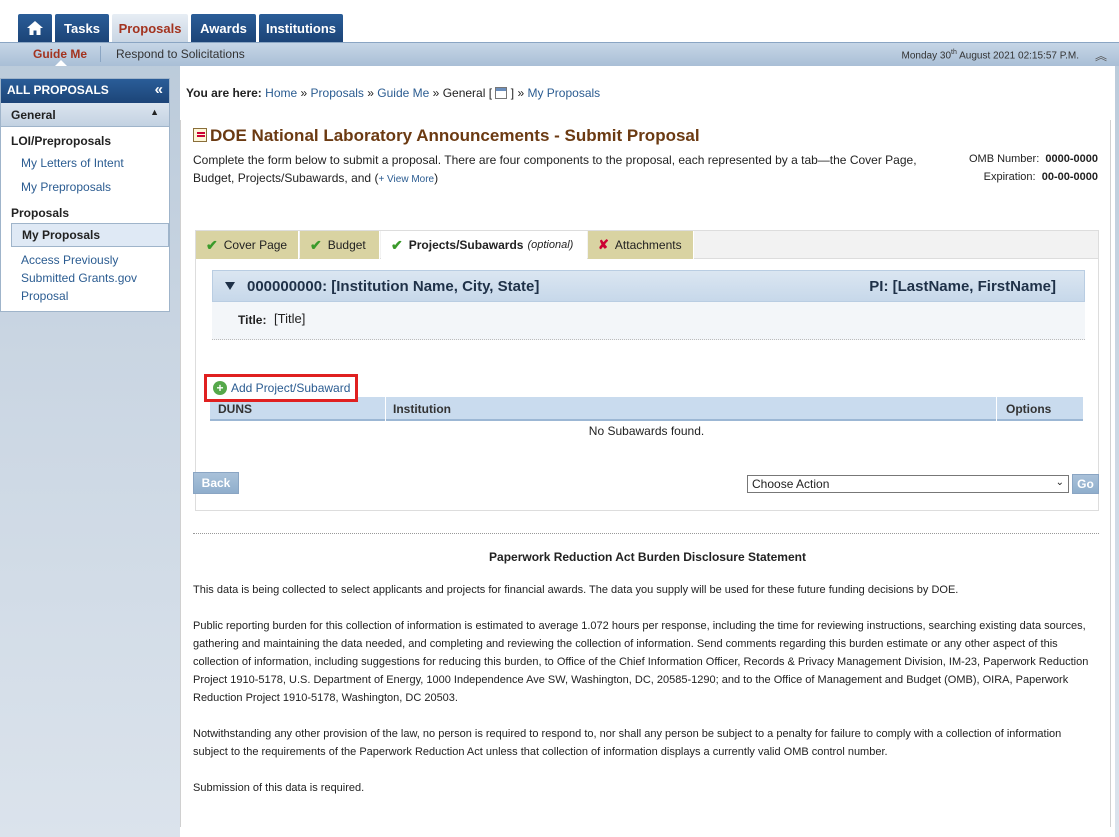  I want to click on omb-value: 0000-0000, so click(1071, 159).